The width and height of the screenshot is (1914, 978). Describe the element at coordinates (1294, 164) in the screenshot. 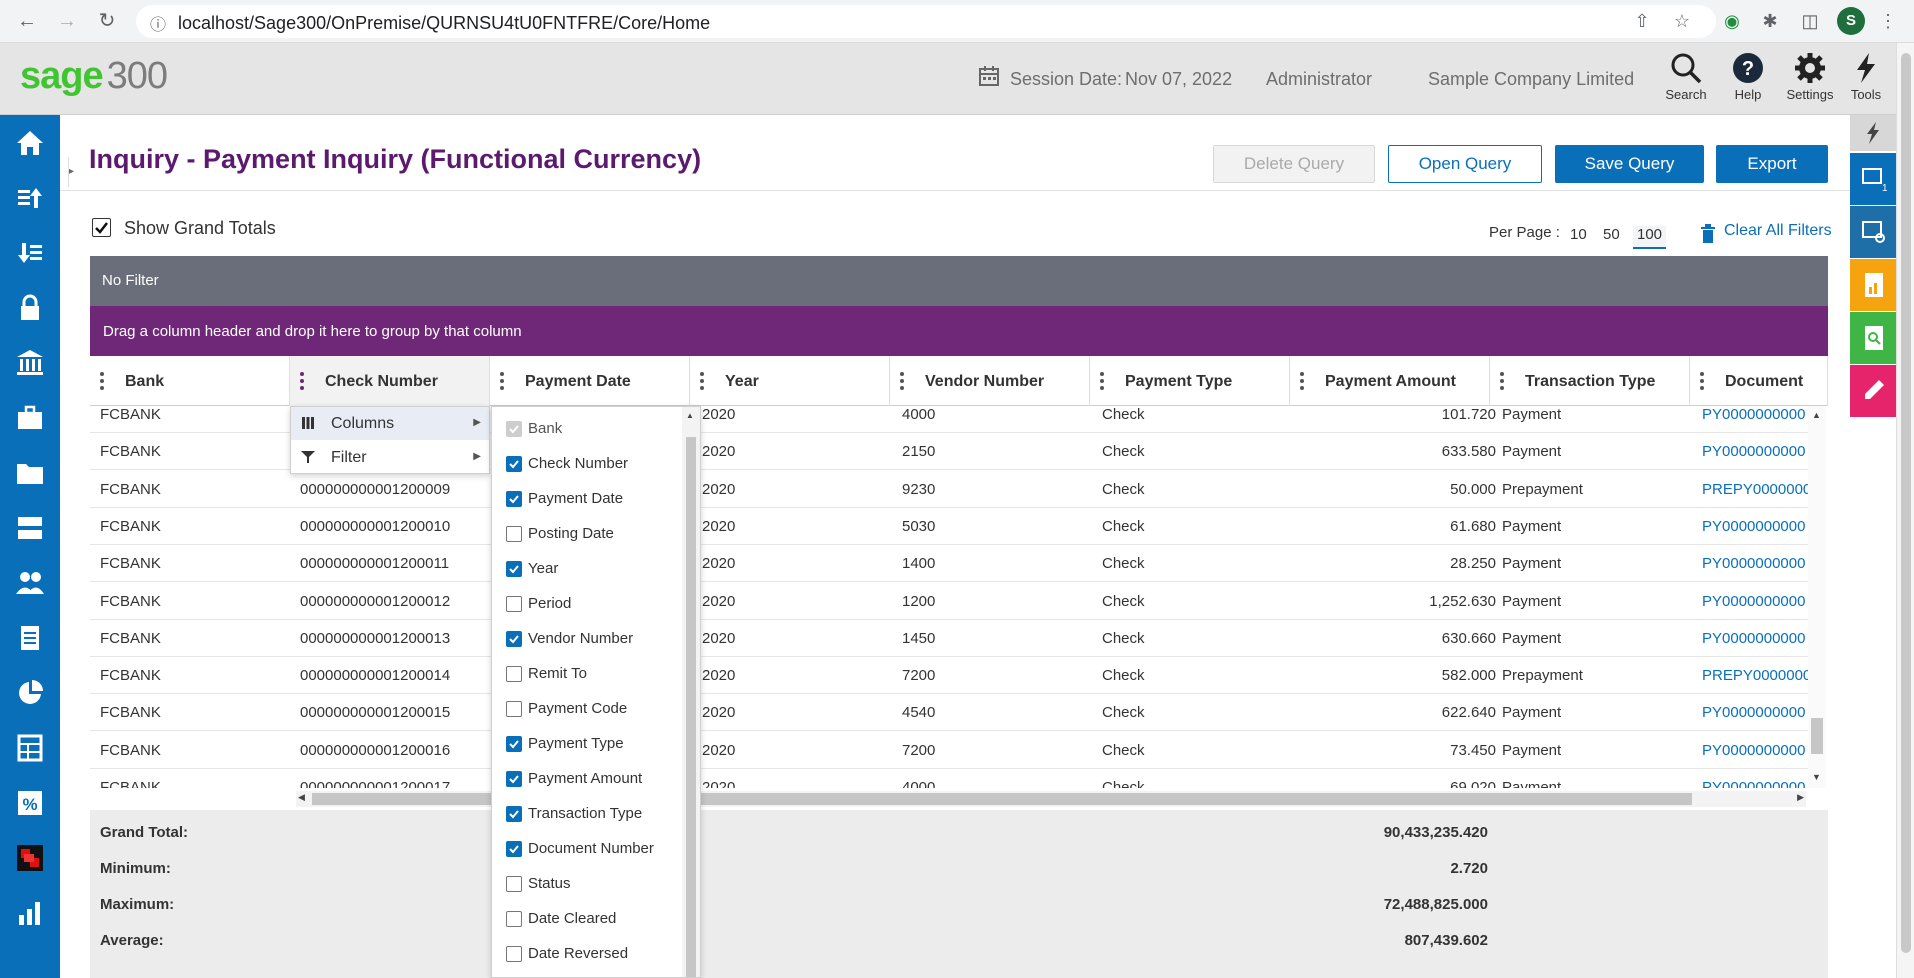

I see `delete-query-button: Delete Query` at that location.